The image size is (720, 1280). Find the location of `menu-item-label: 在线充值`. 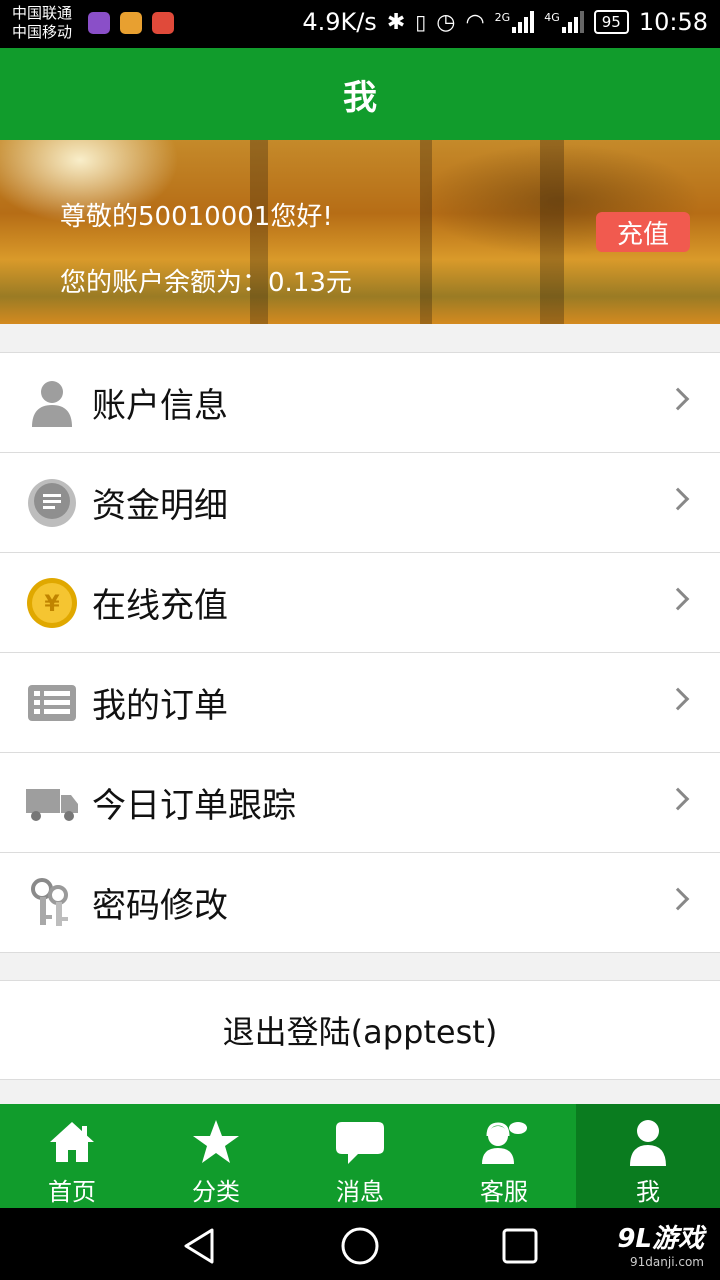

menu-item-label: 在线充值 is located at coordinates (160, 606).